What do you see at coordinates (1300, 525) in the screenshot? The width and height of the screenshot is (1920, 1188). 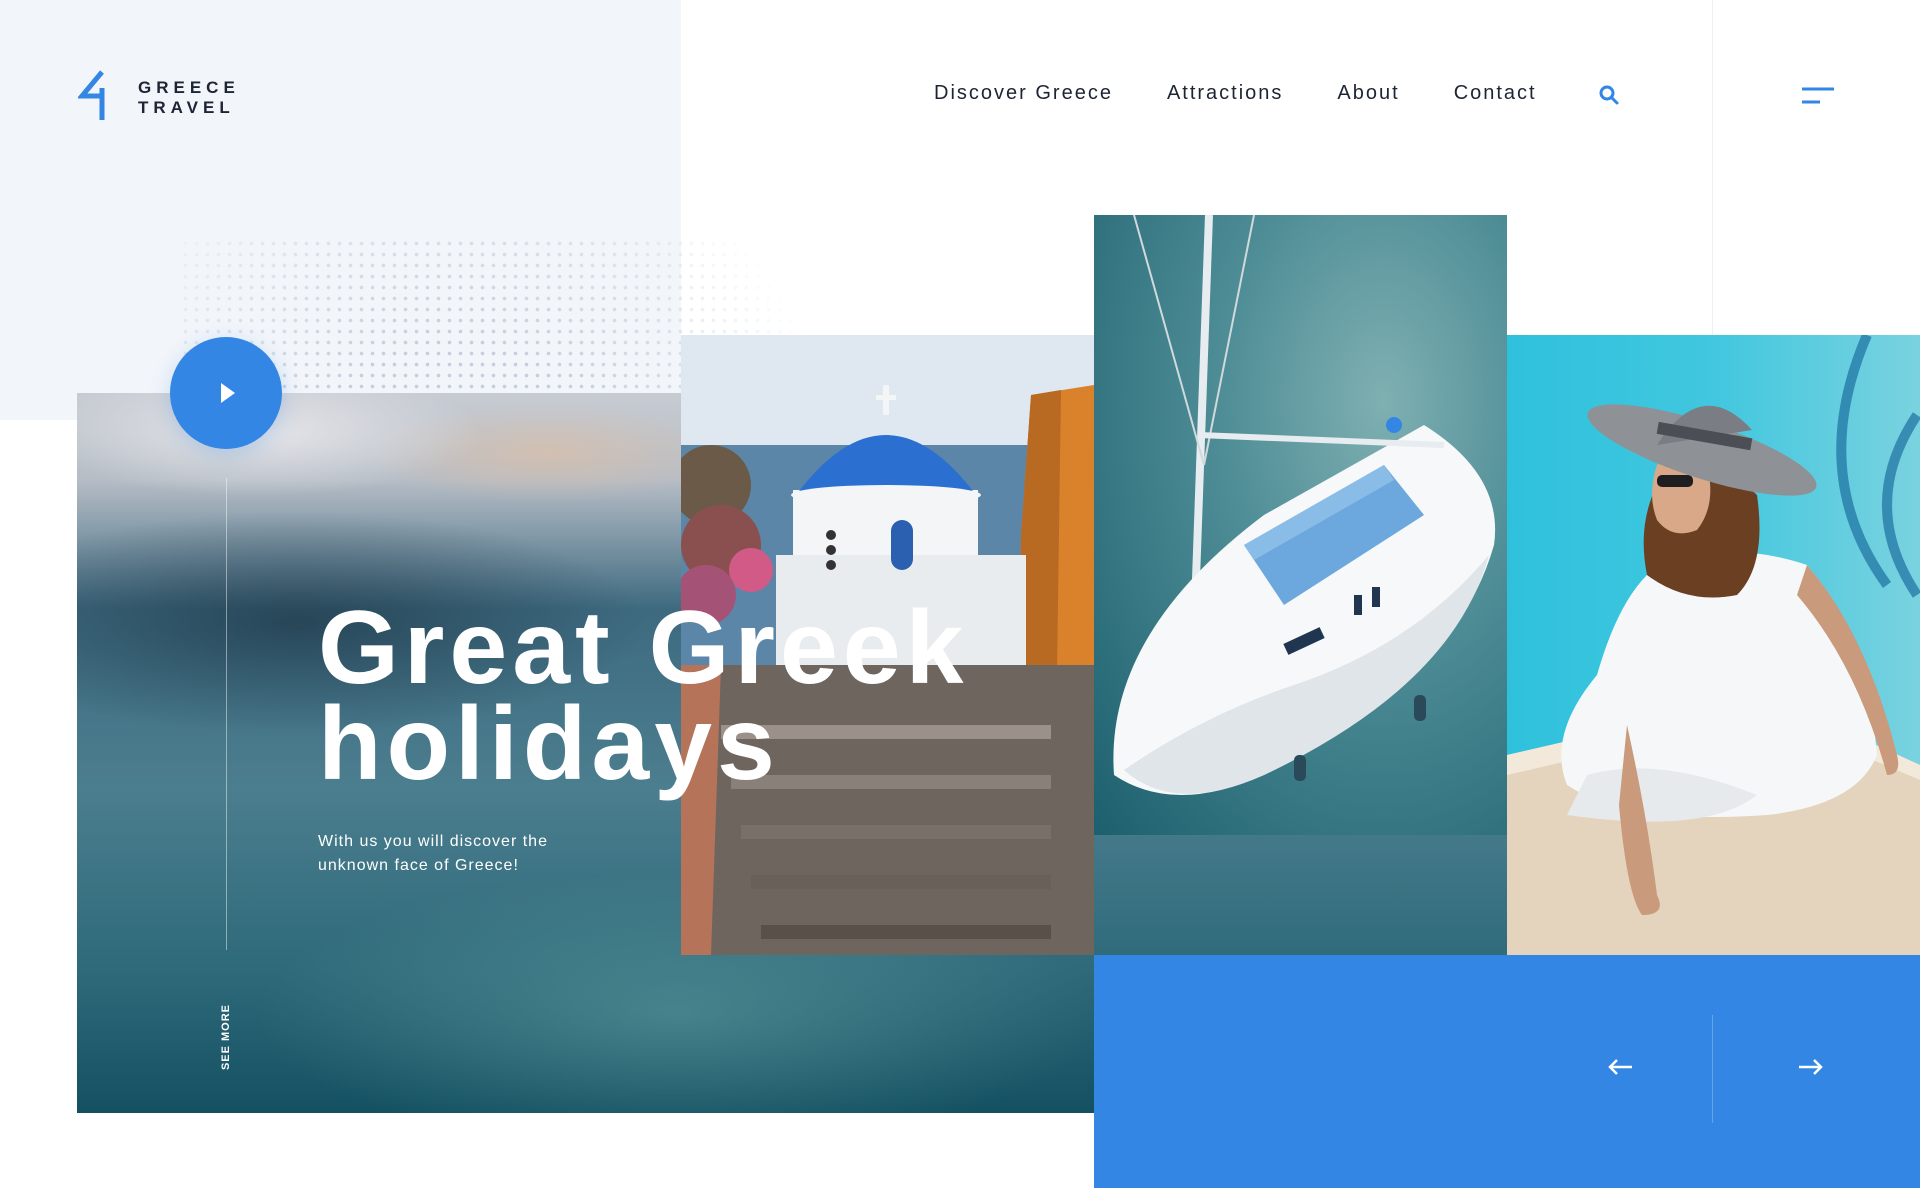 I see `sailing-yacht-photo` at bounding box center [1300, 525].